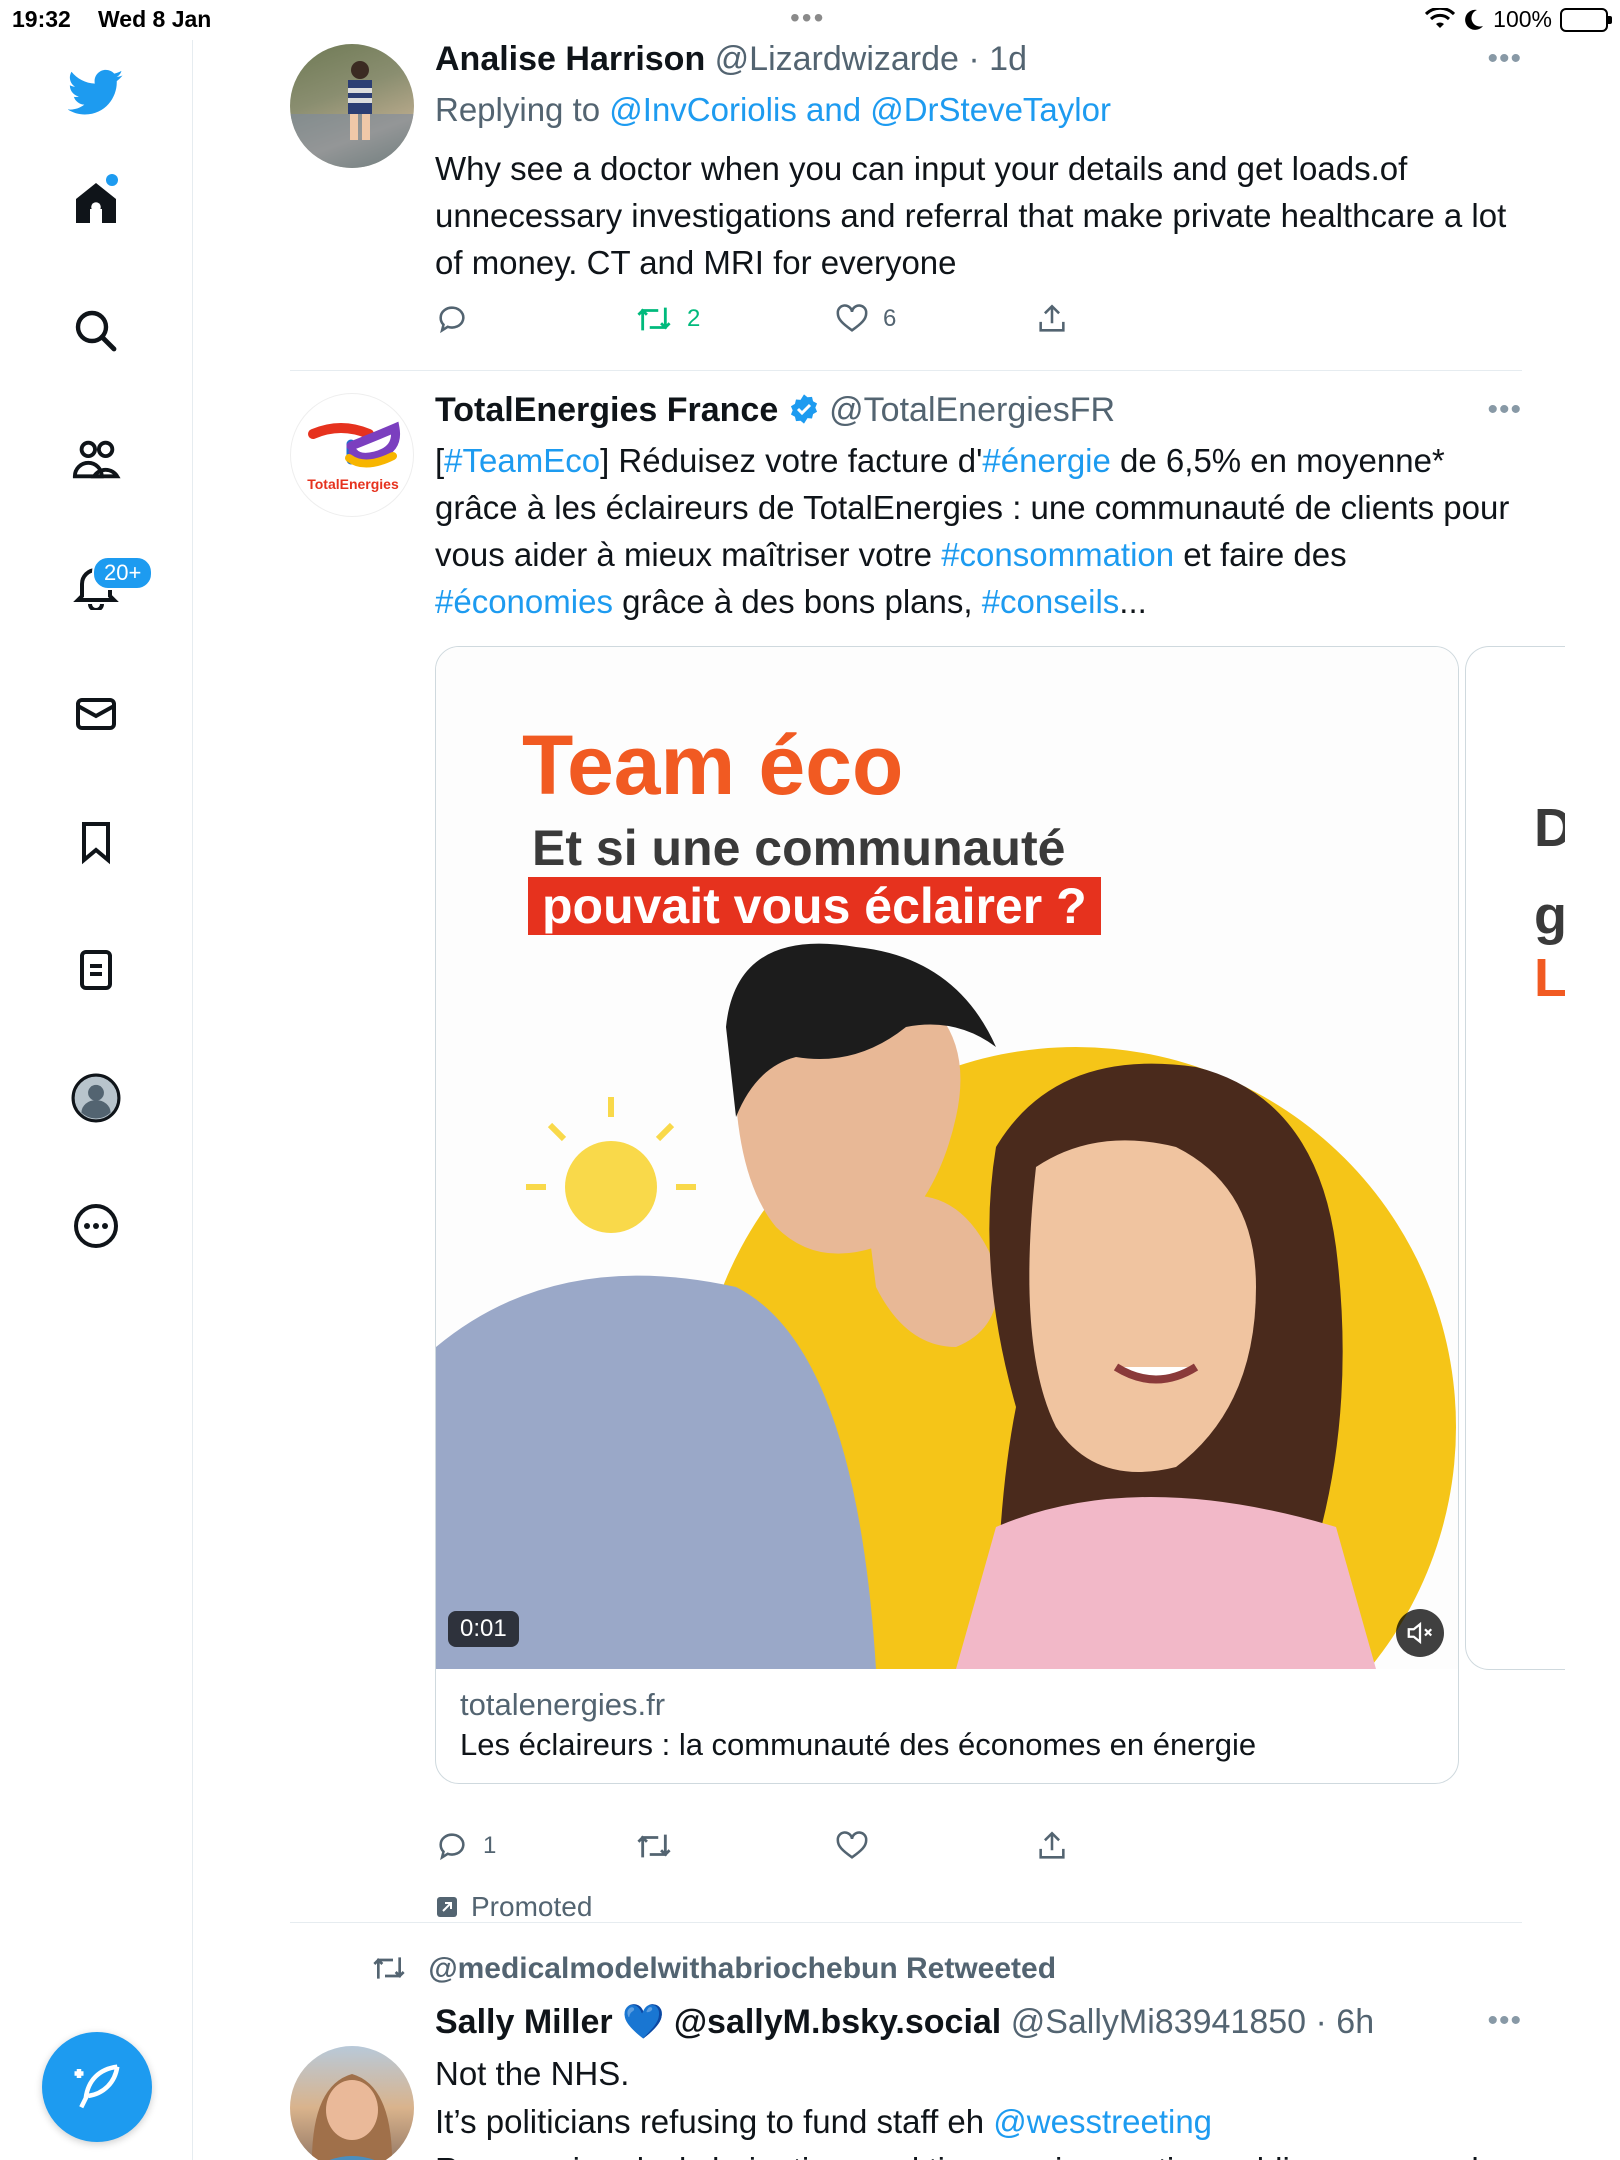 The width and height of the screenshot is (1620, 2160). I want to click on author-handle: @SallyMi83941850, so click(1158, 2022).